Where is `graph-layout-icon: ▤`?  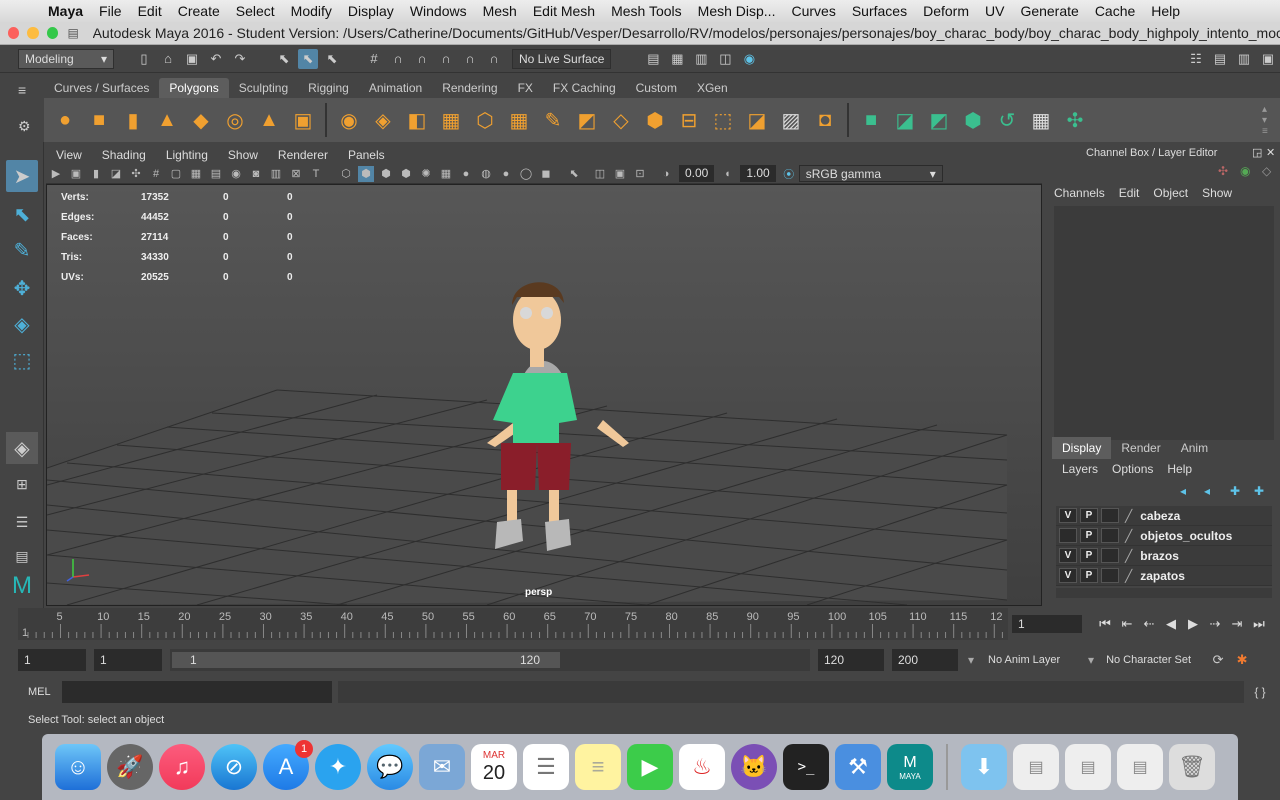 graph-layout-icon: ▤ is located at coordinates (22, 556).